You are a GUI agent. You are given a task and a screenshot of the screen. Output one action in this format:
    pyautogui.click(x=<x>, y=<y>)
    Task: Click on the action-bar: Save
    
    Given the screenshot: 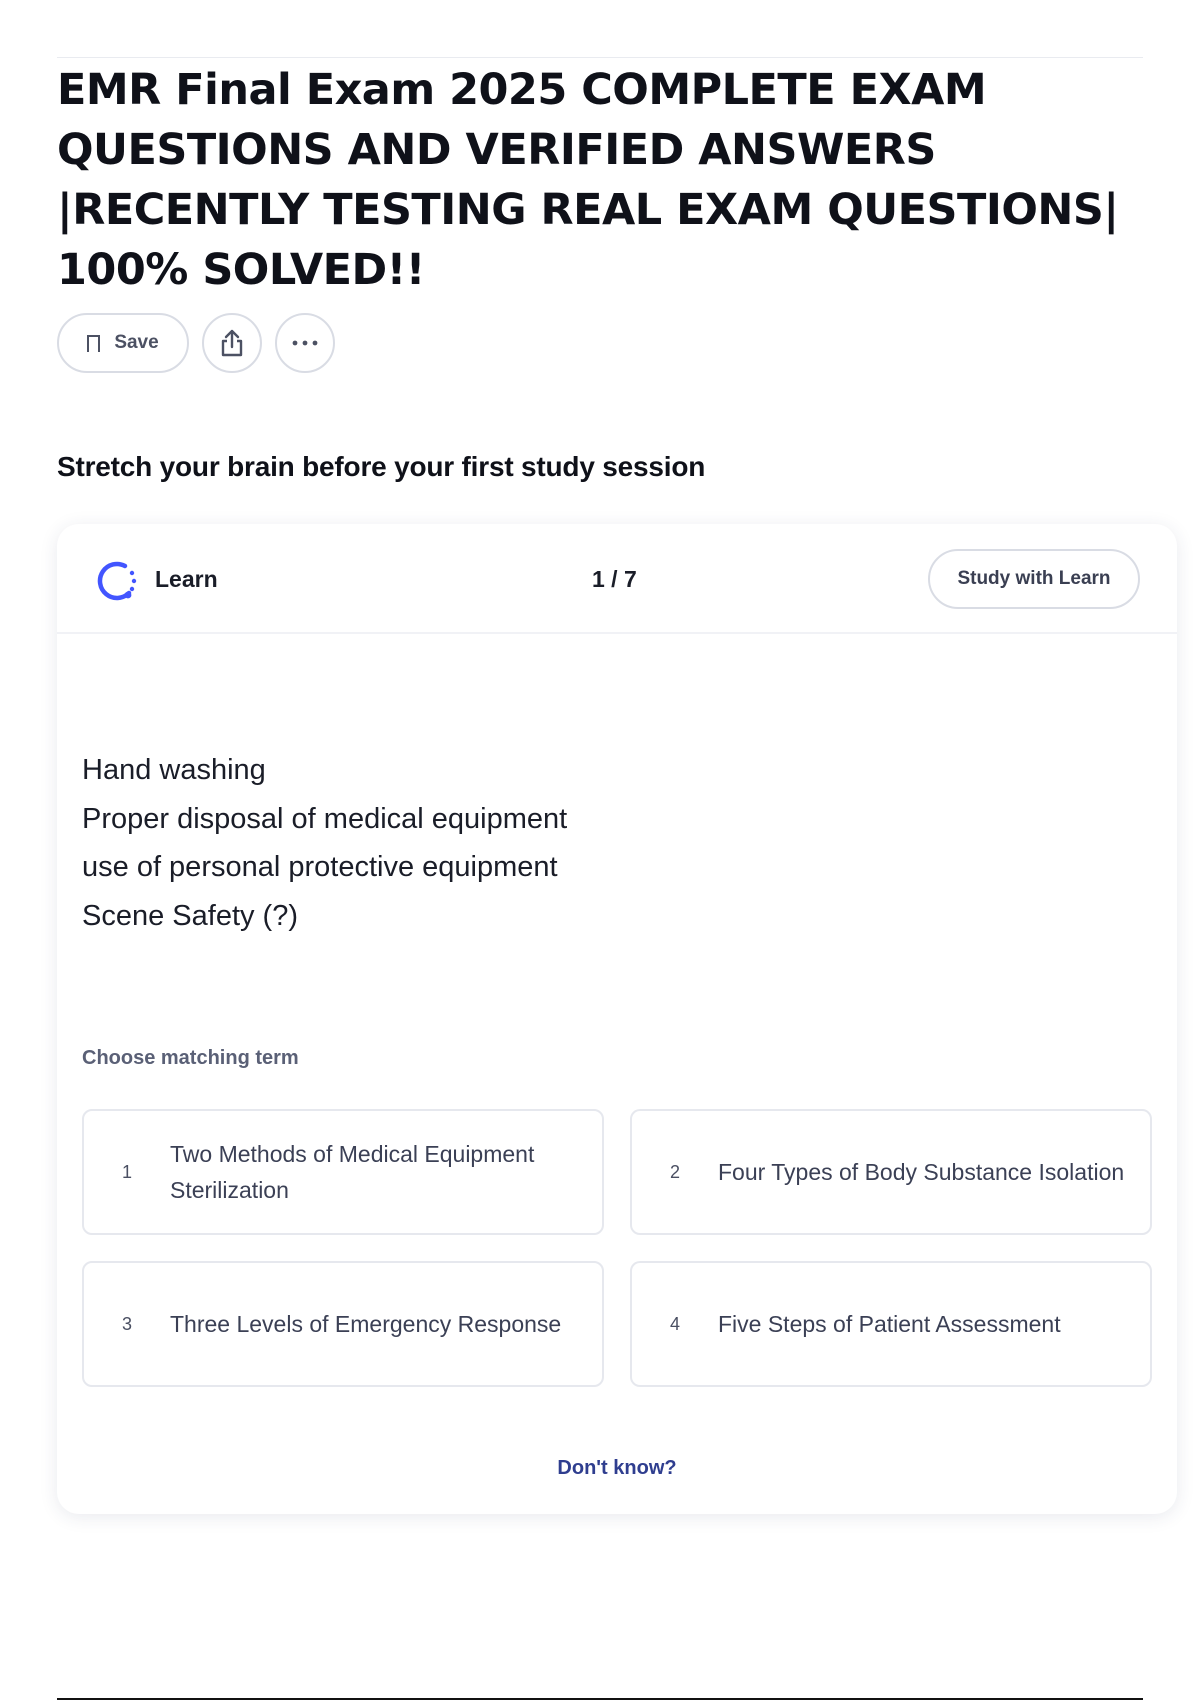 What is the action you would take?
    pyautogui.click(x=196, y=343)
    